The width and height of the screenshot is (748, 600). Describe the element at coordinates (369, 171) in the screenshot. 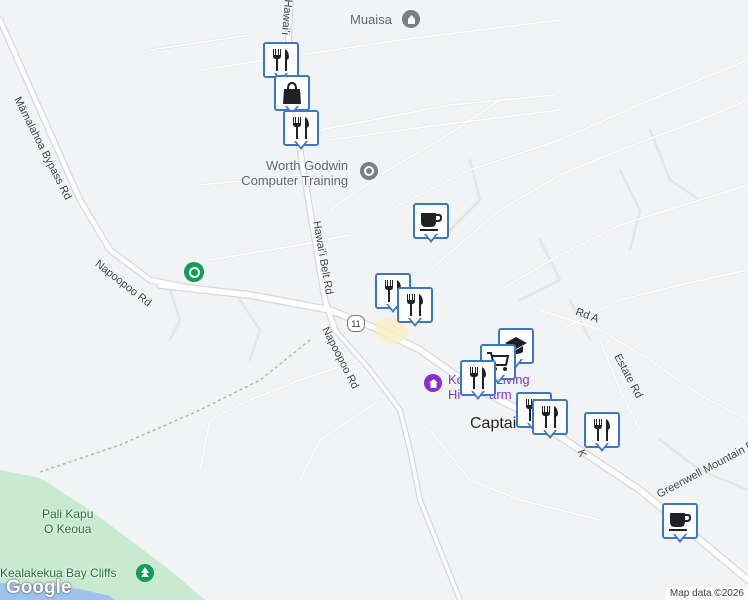

I see `education-icon` at that location.